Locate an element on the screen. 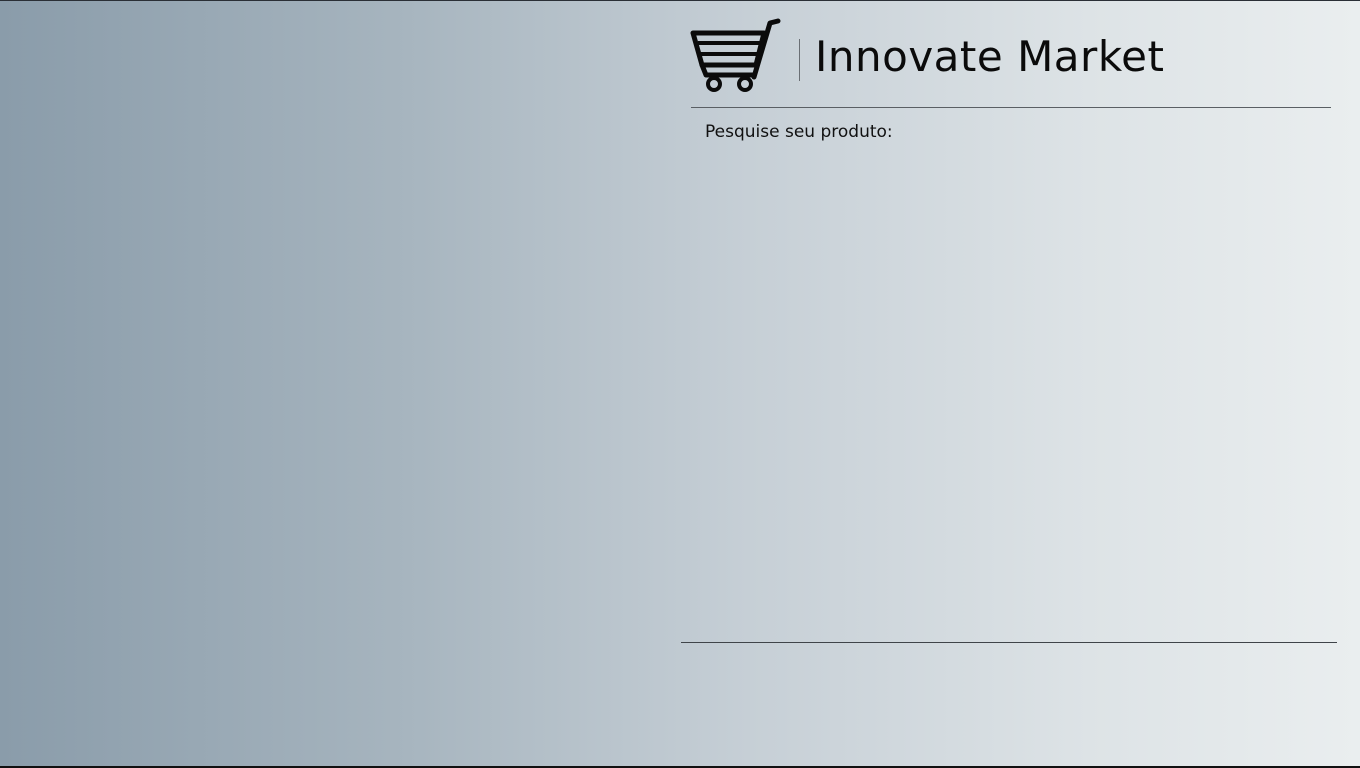  shopping-cart-icon is located at coordinates (735, 55).